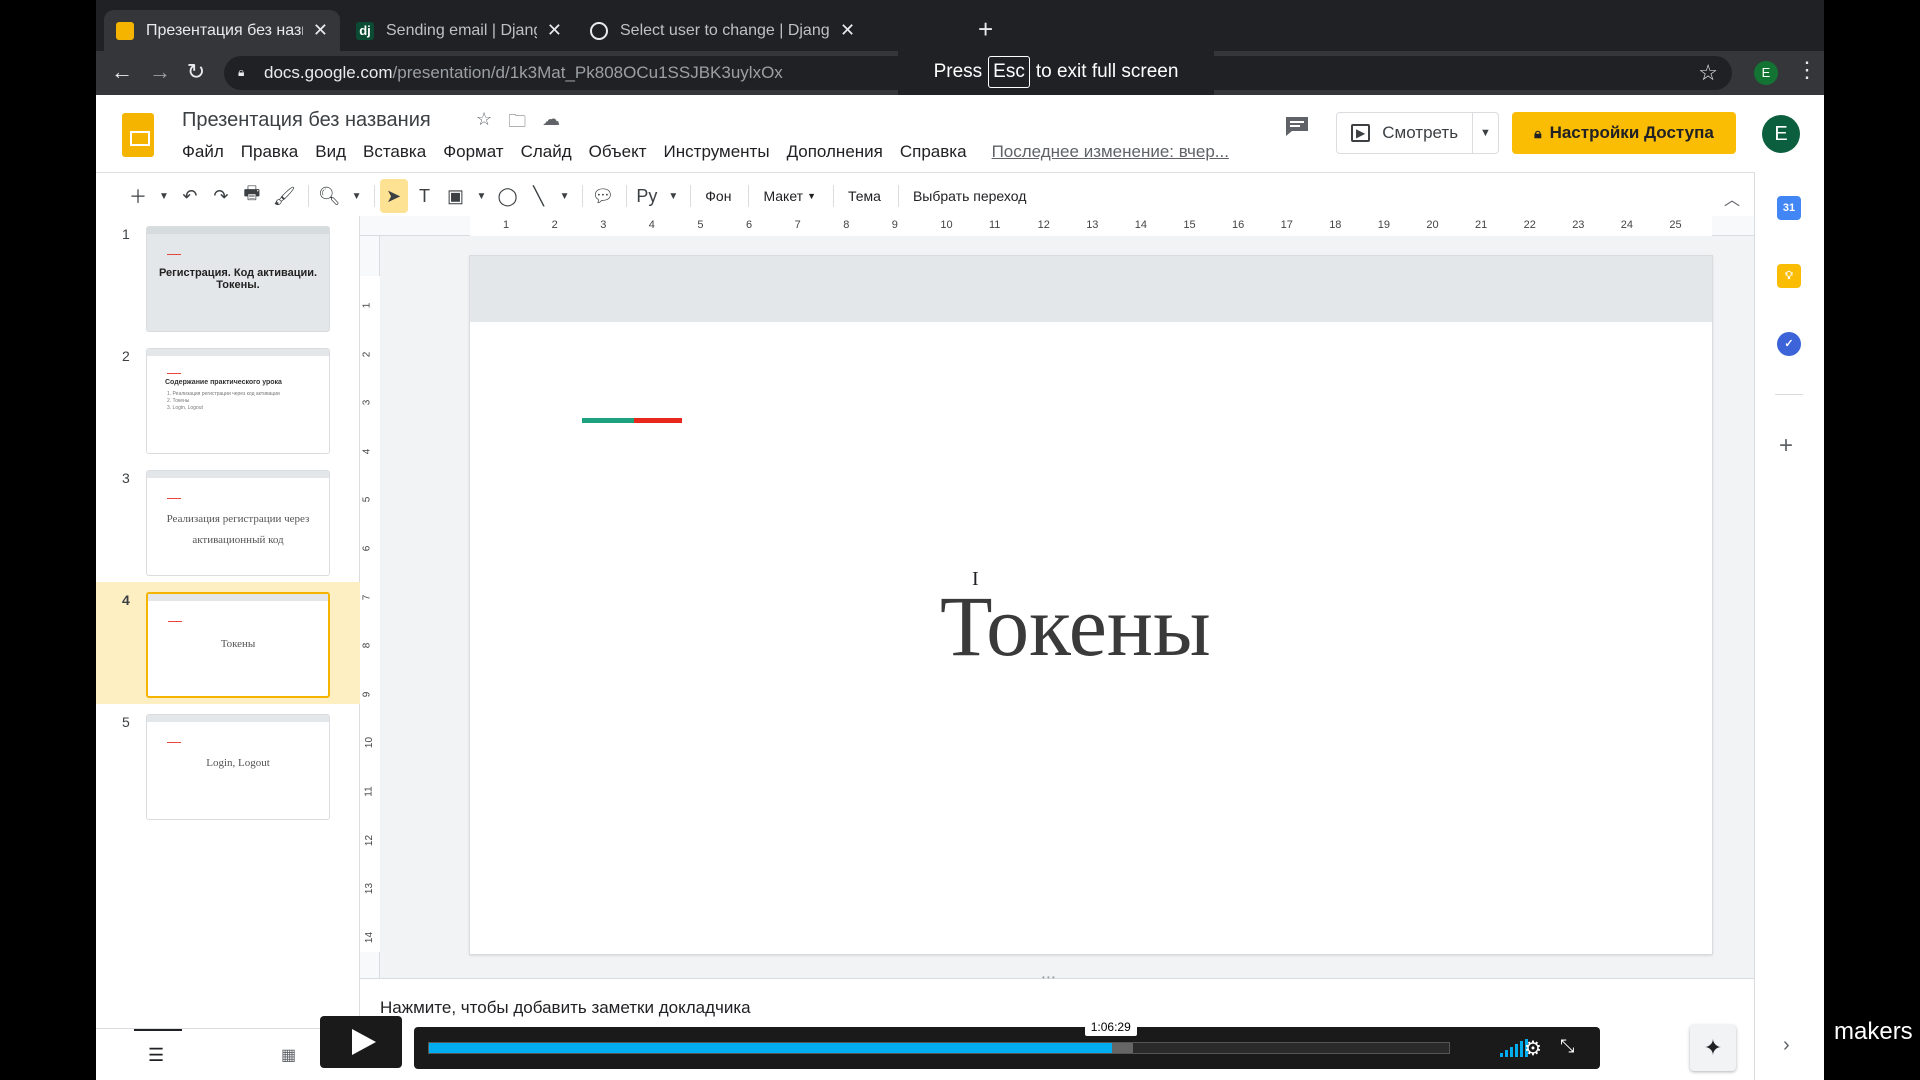 Image resolution: width=1920 pixels, height=1080 pixels. Describe the element at coordinates (1732, 198) in the screenshot. I see `collapse-toolbar-icon: ︿` at that location.